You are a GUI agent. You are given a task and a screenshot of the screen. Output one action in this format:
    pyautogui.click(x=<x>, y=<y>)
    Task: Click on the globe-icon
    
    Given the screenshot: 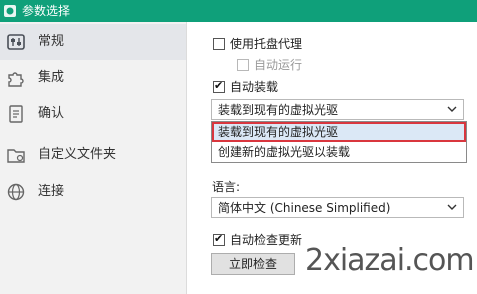 What is the action you would take?
    pyautogui.click(x=16, y=192)
    